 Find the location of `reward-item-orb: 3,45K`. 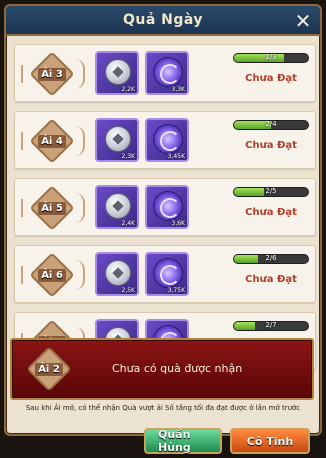

reward-item-orb: 3,45K is located at coordinates (167, 140).